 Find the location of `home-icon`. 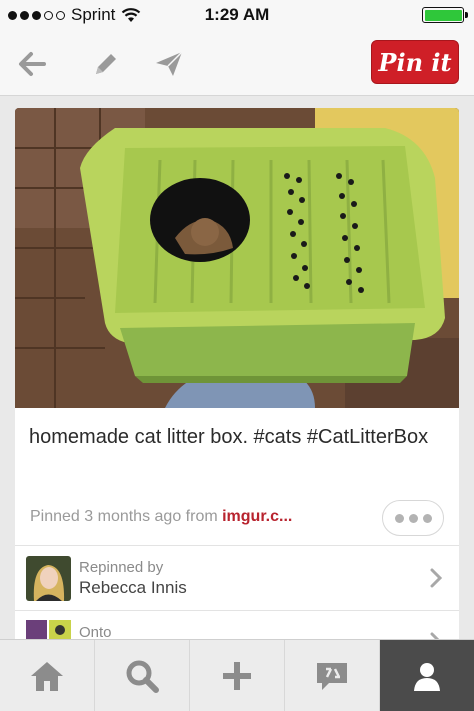

home-icon is located at coordinates (47, 676).